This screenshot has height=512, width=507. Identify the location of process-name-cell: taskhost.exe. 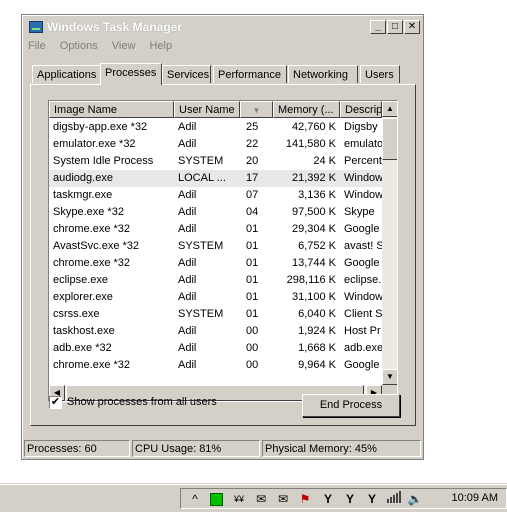
(84, 331).